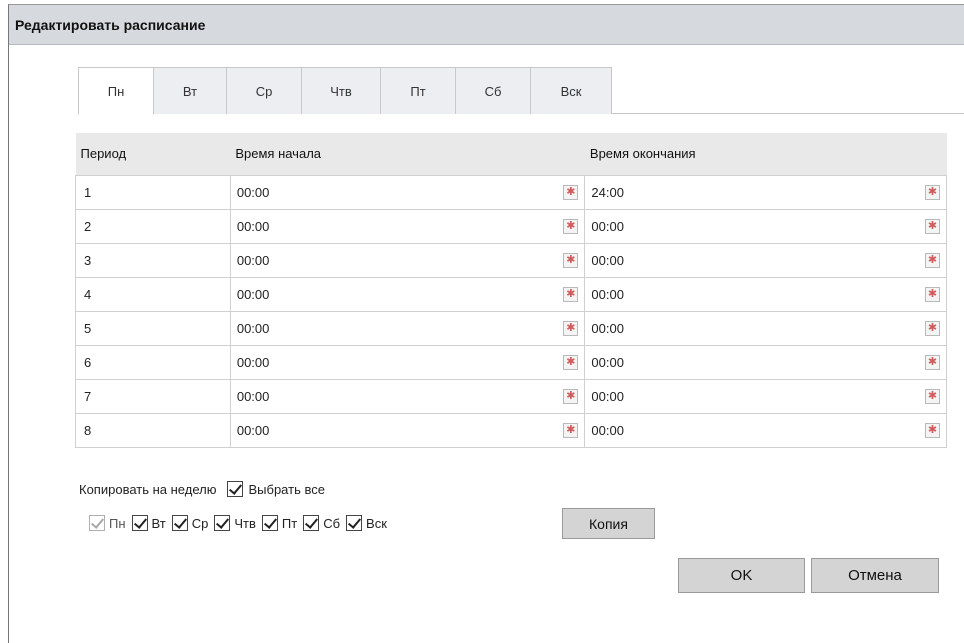 The width and height of the screenshot is (964, 643). Describe the element at coordinates (875, 575) in the screenshot. I see `cancel-button: Отмена` at that location.